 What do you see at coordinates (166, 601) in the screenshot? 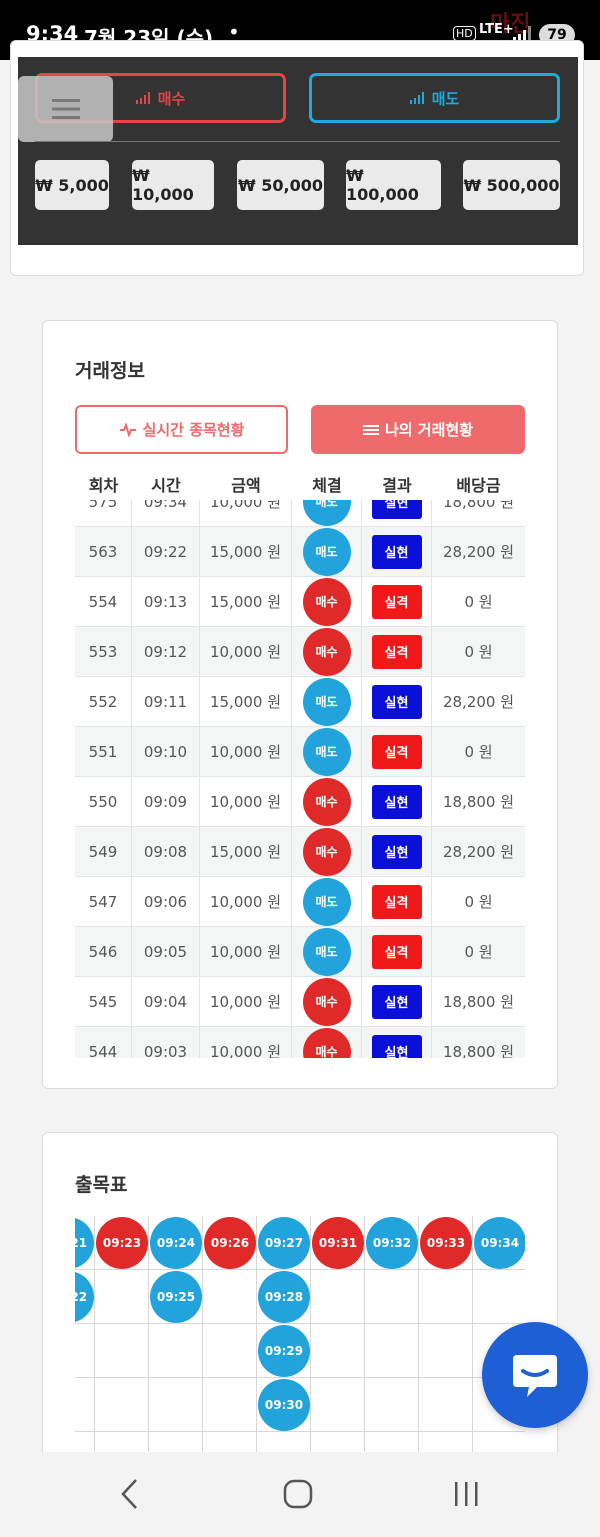
I see `cell-time: 09:13` at bounding box center [166, 601].